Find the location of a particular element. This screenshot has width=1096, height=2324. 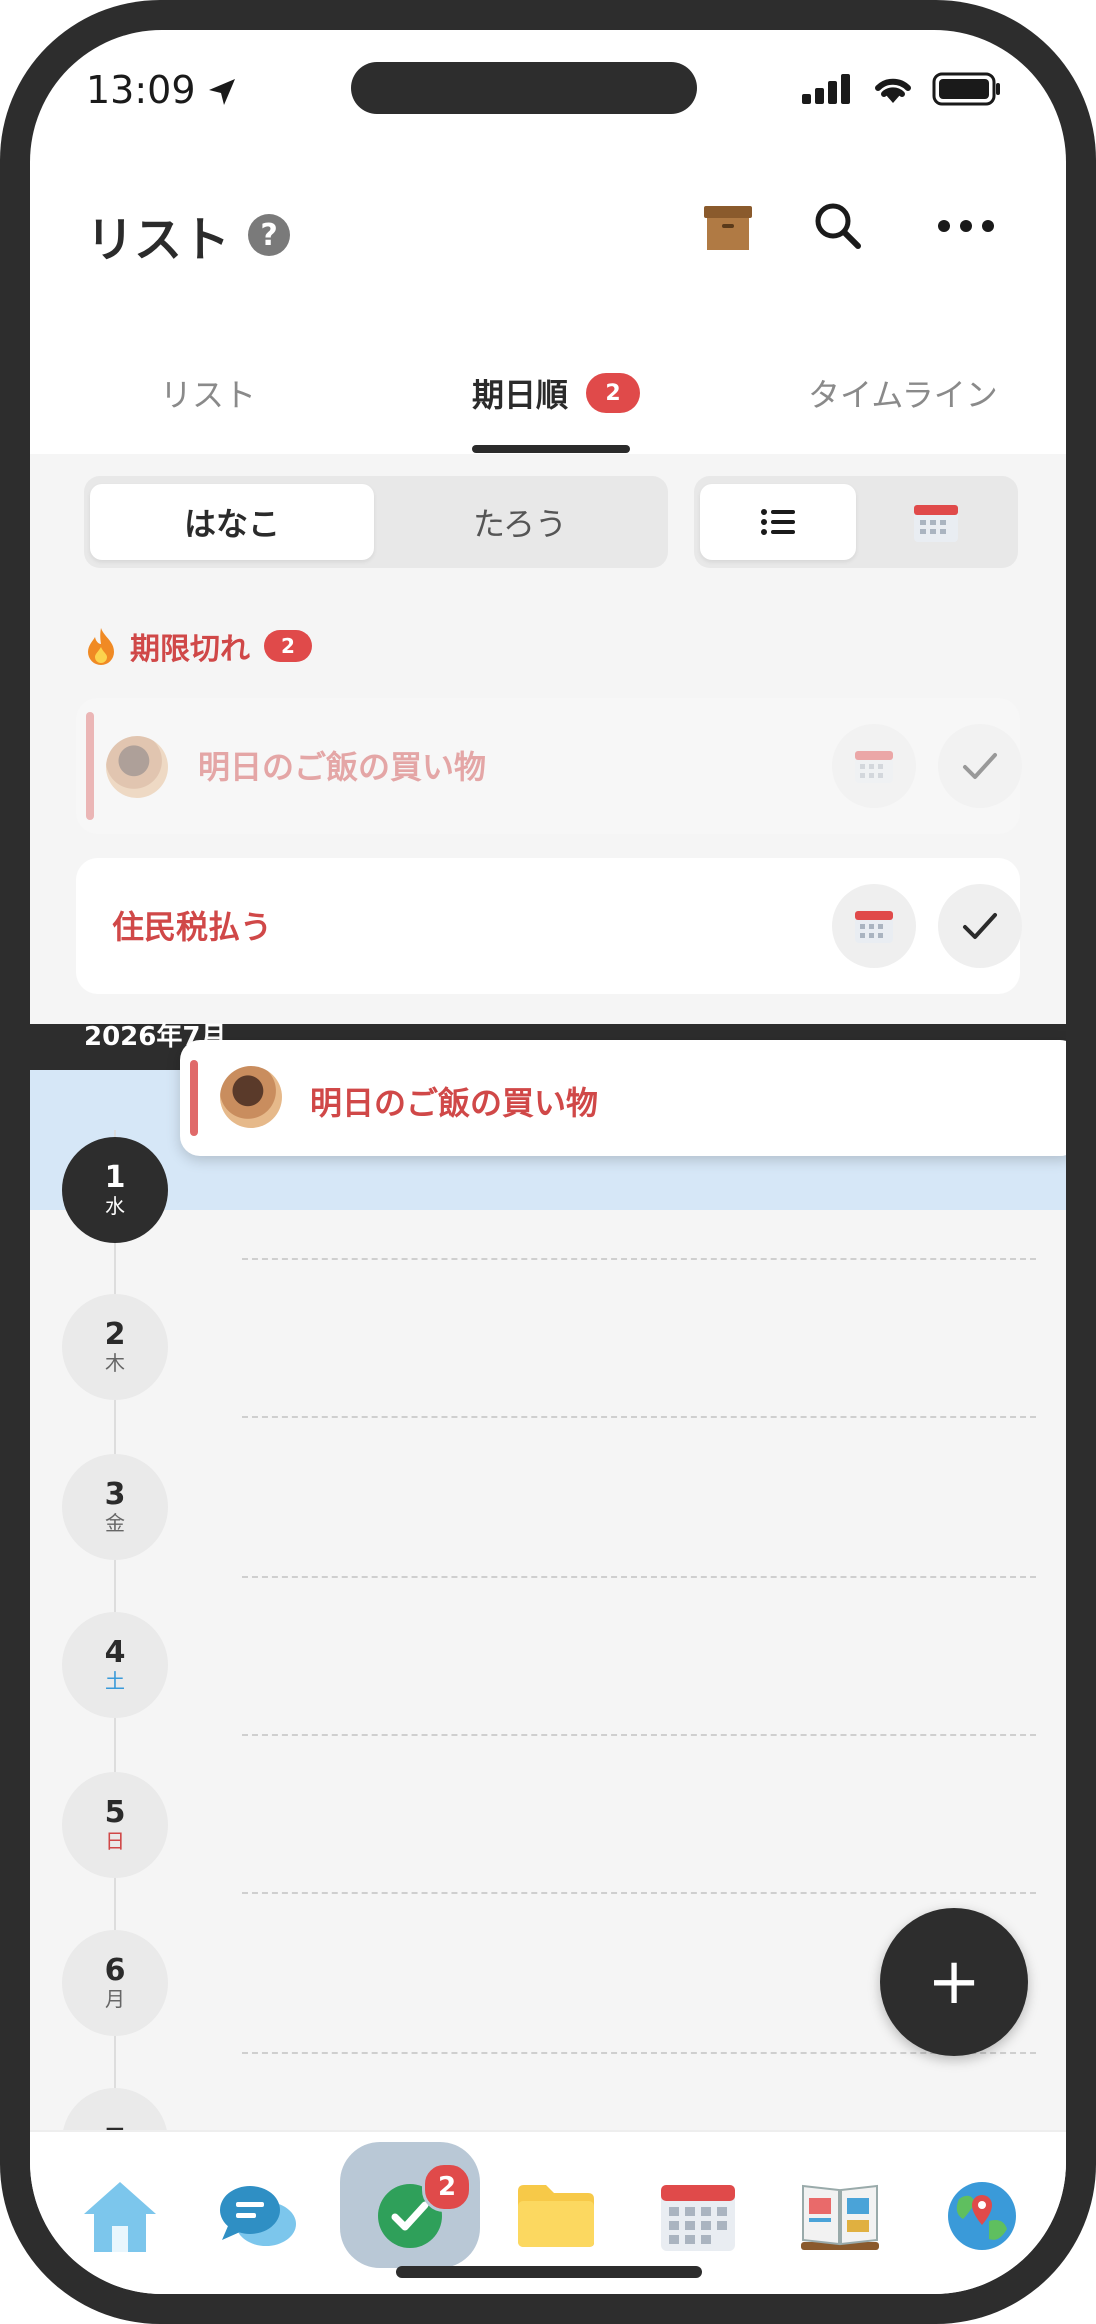

nav-map is located at coordinates (982, 2216).